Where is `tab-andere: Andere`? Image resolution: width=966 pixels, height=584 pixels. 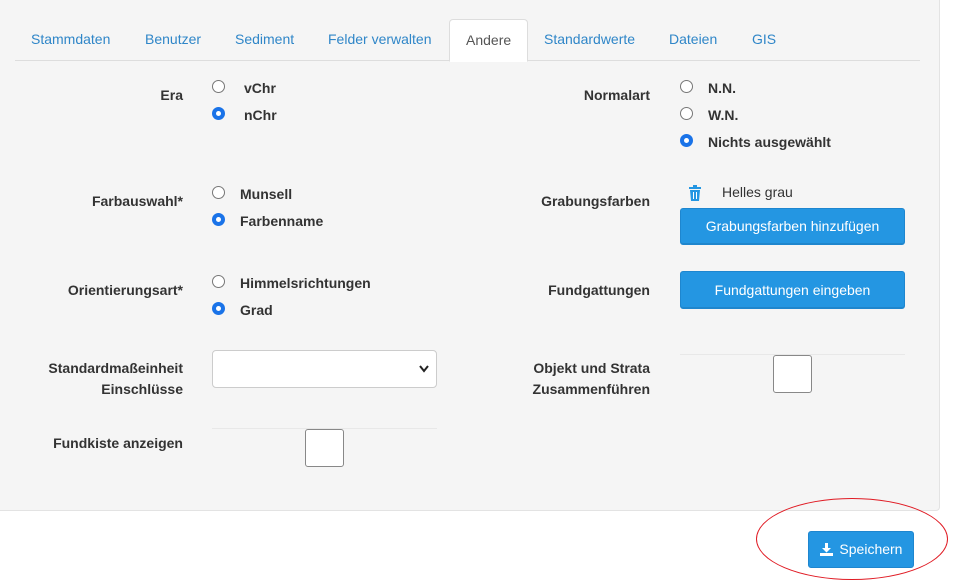 tab-andere: Andere is located at coordinates (489, 40).